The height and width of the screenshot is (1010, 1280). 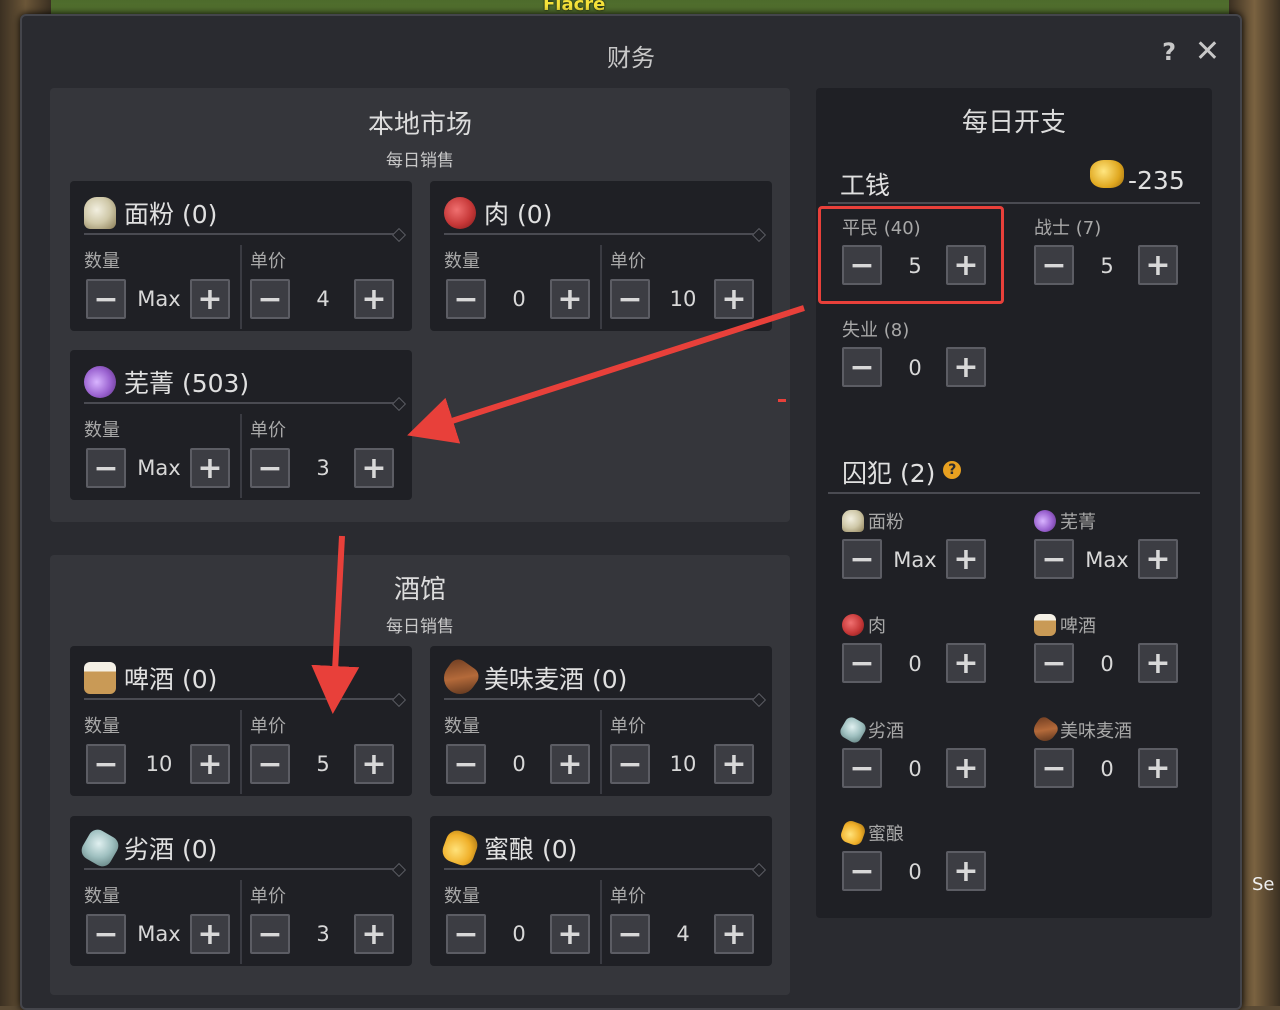 I want to click on price-value: 10, so click(x=683, y=299).